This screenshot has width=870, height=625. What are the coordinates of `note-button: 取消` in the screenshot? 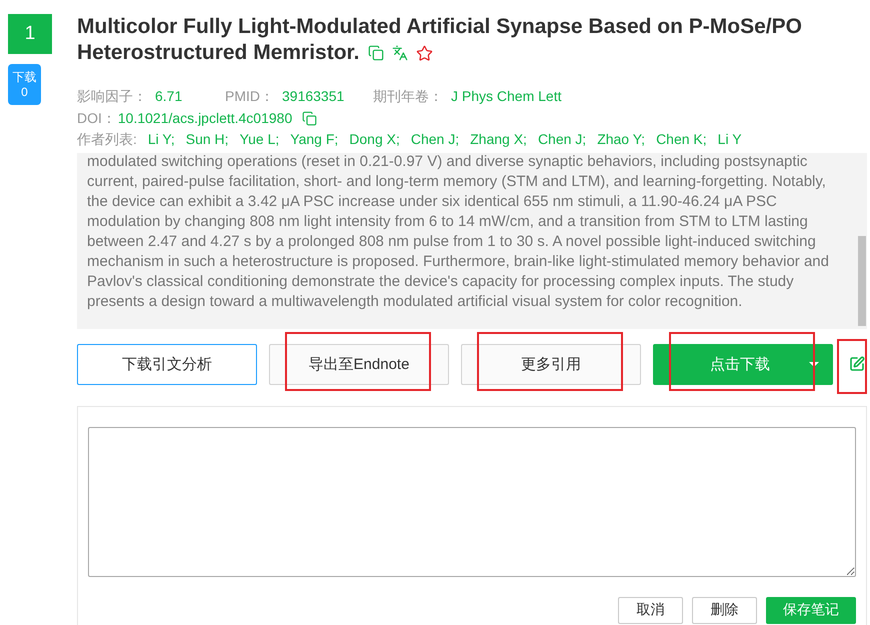 It's located at (650, 610).